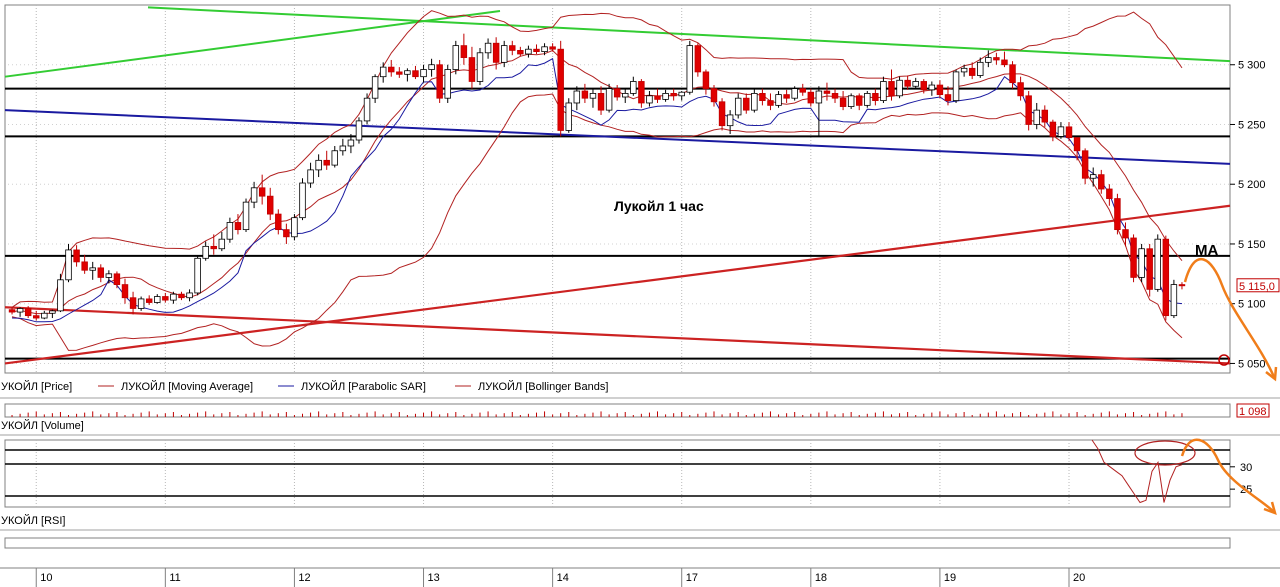 This screenshot has height=587, width=1280. I want to click on date-label: 12, so click(304, 578).